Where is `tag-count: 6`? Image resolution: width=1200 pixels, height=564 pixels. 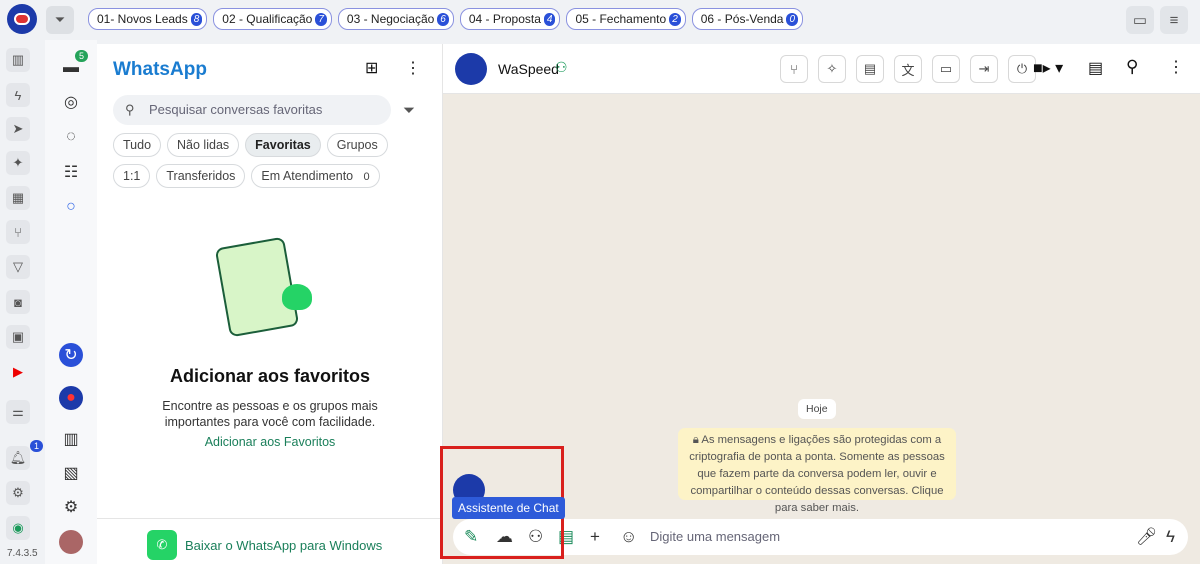
tag-count: 6 is located at coordinates (443, 19).